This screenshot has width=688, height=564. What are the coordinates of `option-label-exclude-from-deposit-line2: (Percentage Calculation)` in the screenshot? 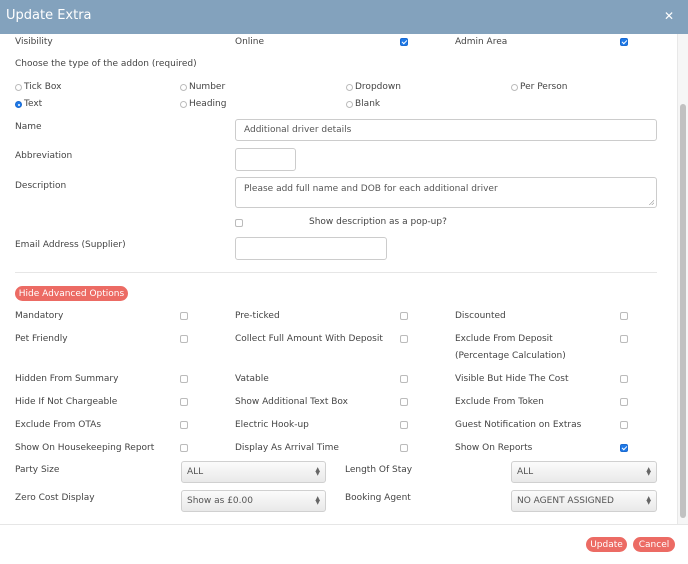 It's located at (510, 356).